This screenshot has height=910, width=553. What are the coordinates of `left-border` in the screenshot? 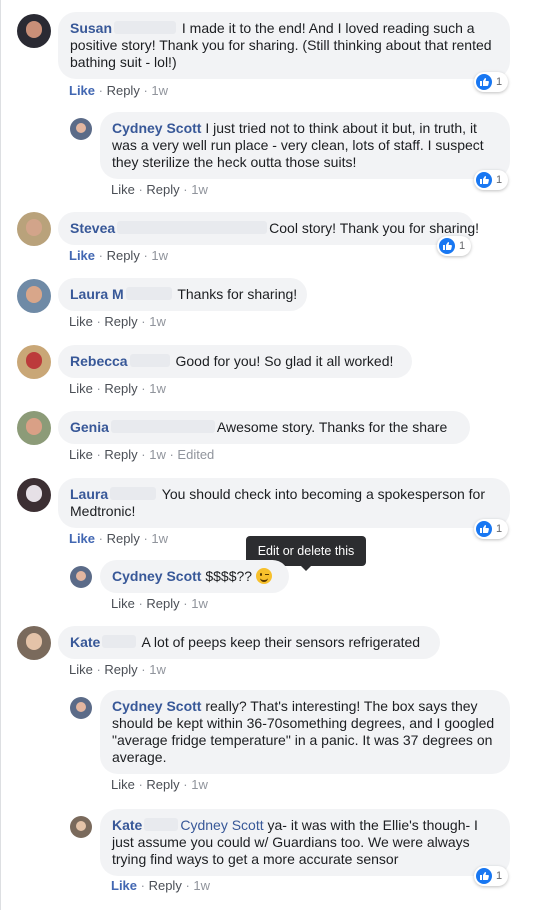 It's located at (0, 455).